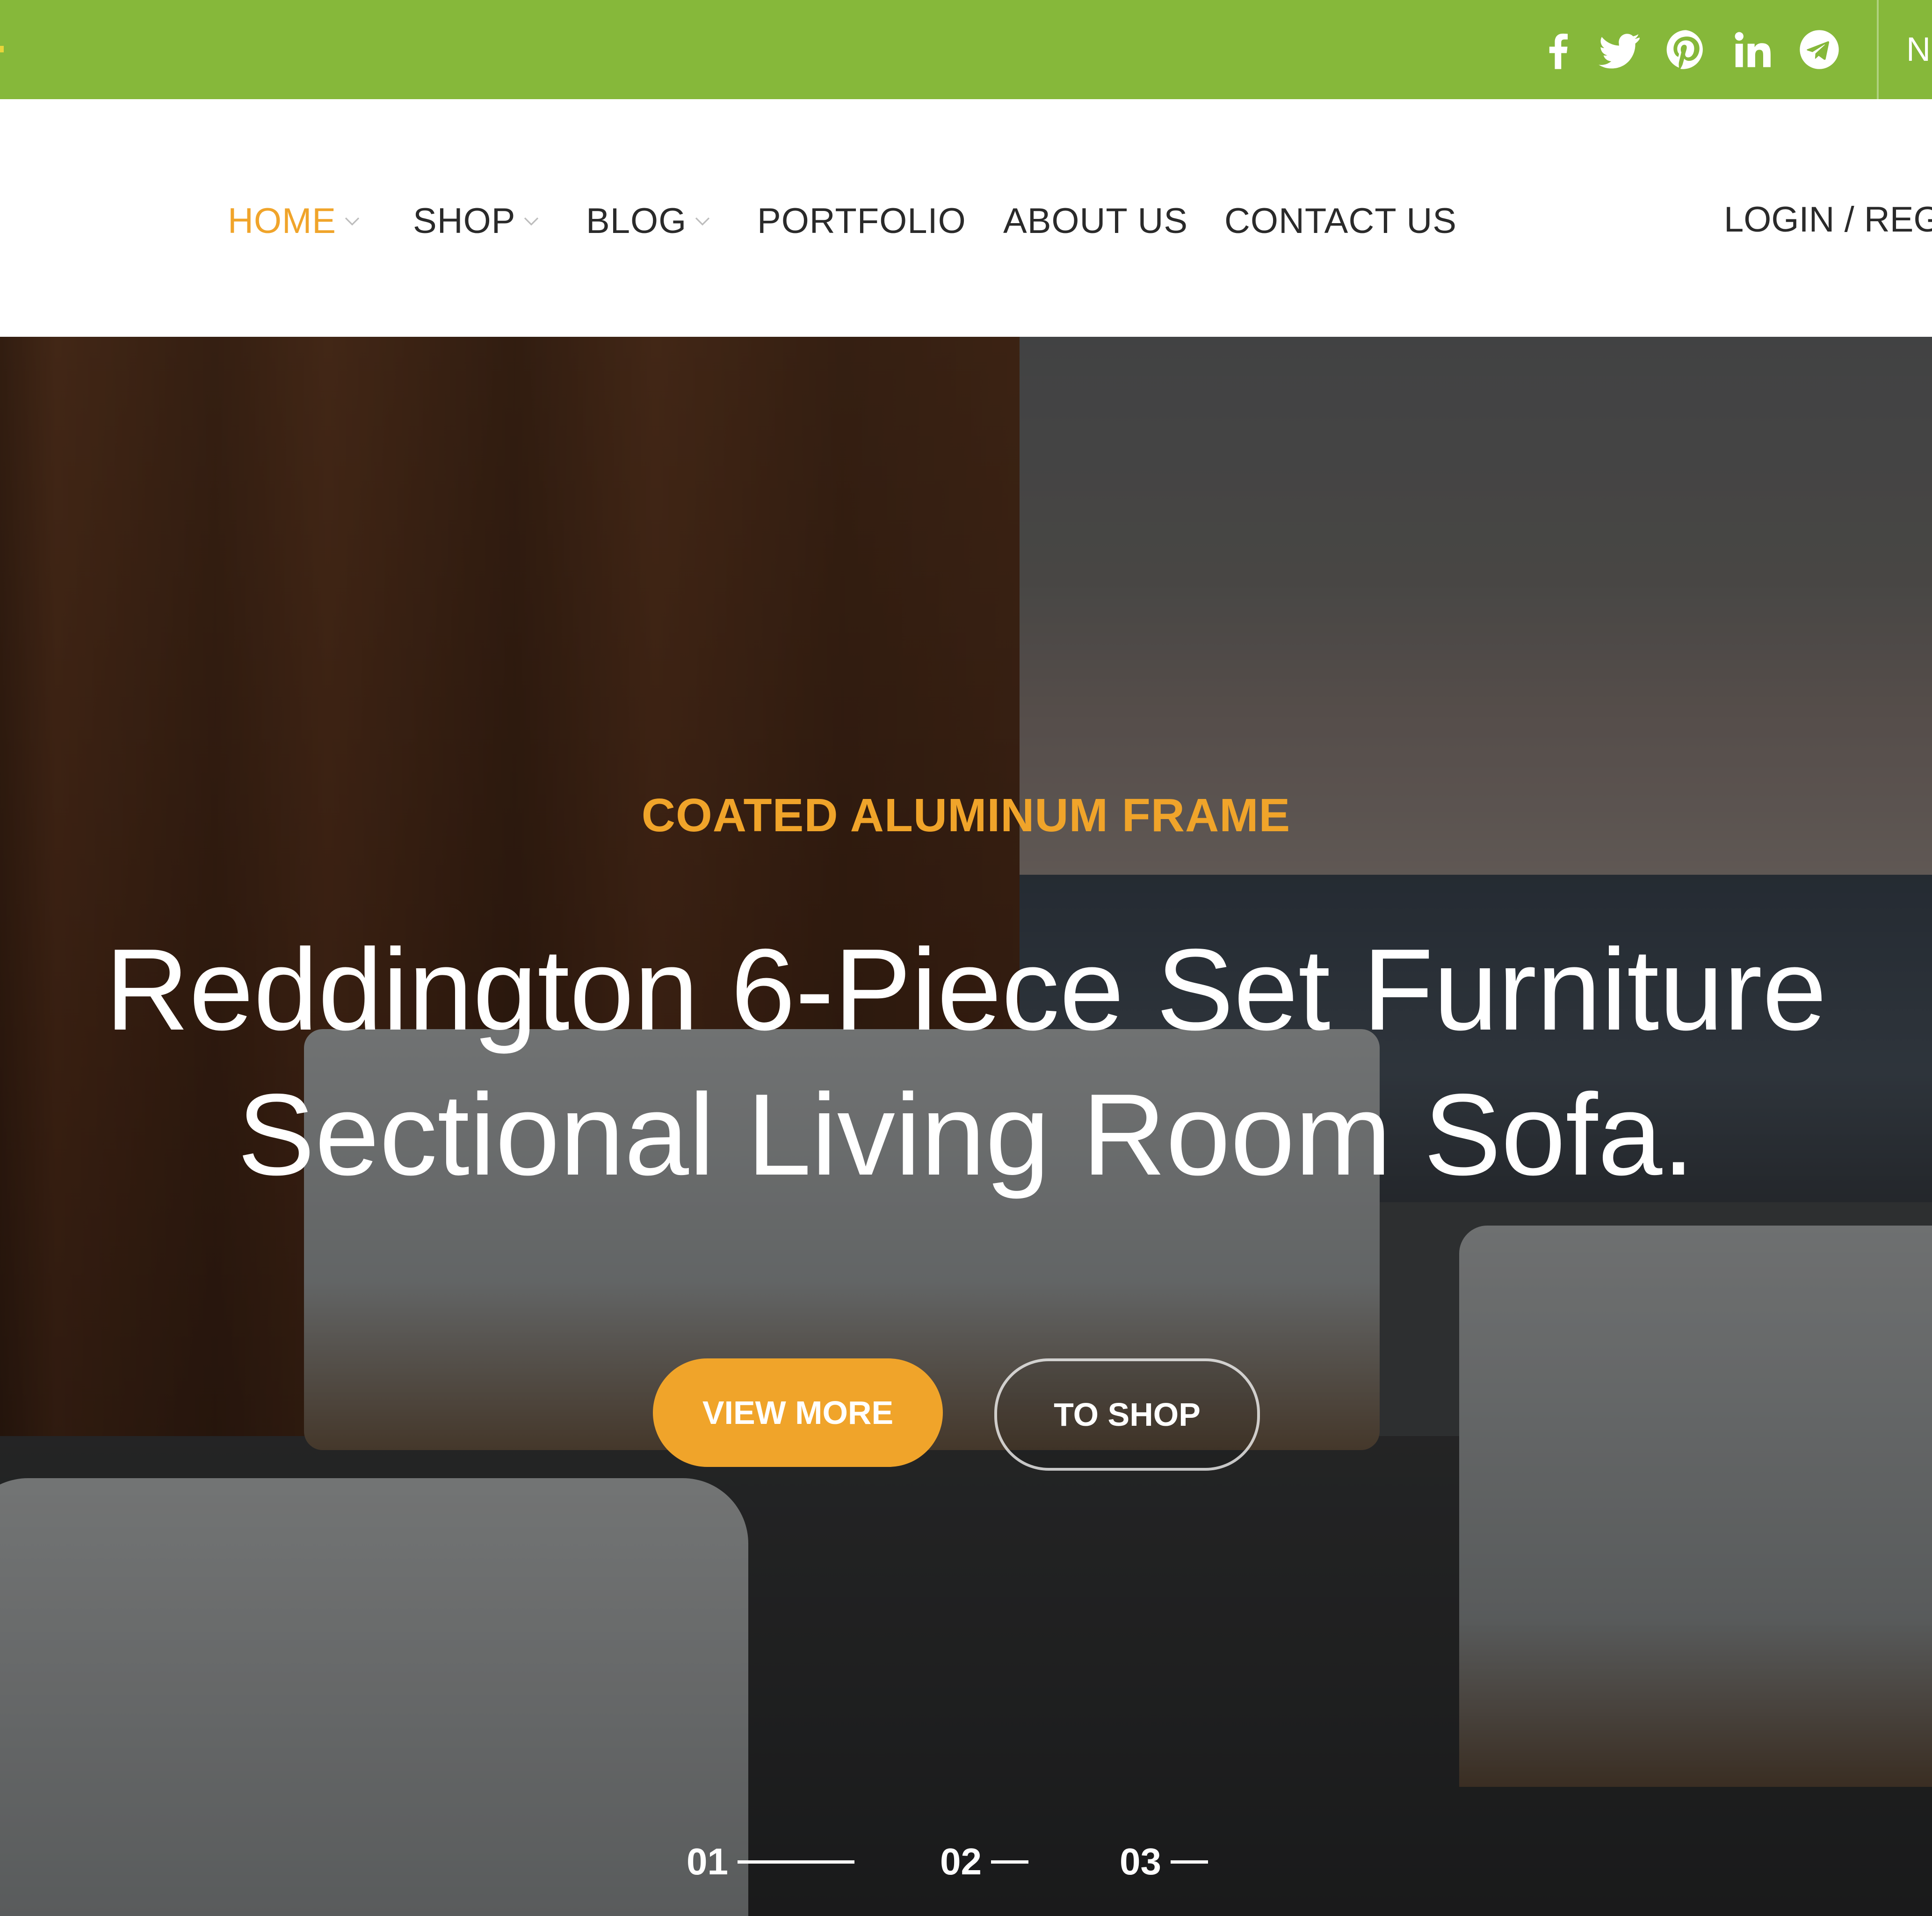  I want to click on facebook-icon, so click(1558, 49).